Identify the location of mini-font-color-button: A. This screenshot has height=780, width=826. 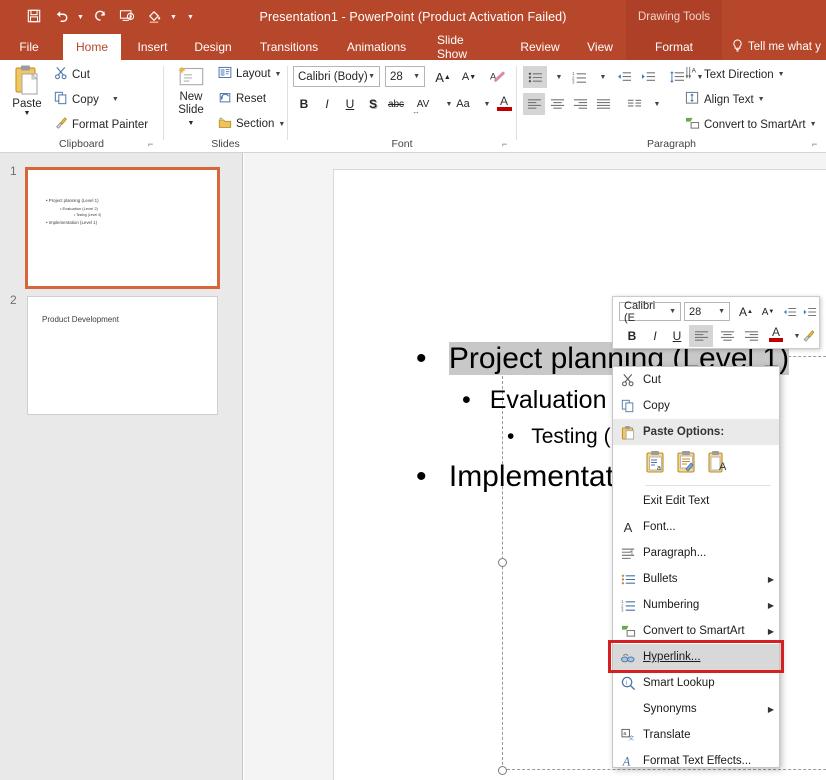
(776, 334).